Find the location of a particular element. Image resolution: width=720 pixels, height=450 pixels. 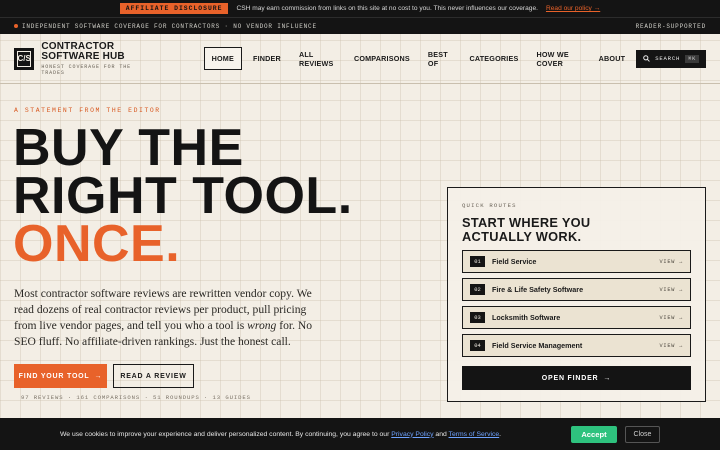

route-item-fire-life-safety: 02 Fire & Life Safety Software VIEW → is located at coordinates (576, 289).